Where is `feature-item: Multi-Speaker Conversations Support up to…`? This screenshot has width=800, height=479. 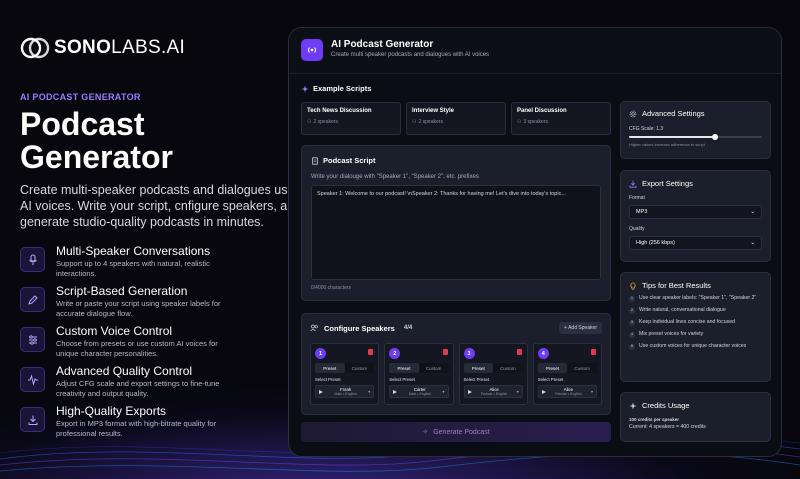
feature-item: Multi-Speaker Conversations Support up to… is located at coordinates (155, 264).